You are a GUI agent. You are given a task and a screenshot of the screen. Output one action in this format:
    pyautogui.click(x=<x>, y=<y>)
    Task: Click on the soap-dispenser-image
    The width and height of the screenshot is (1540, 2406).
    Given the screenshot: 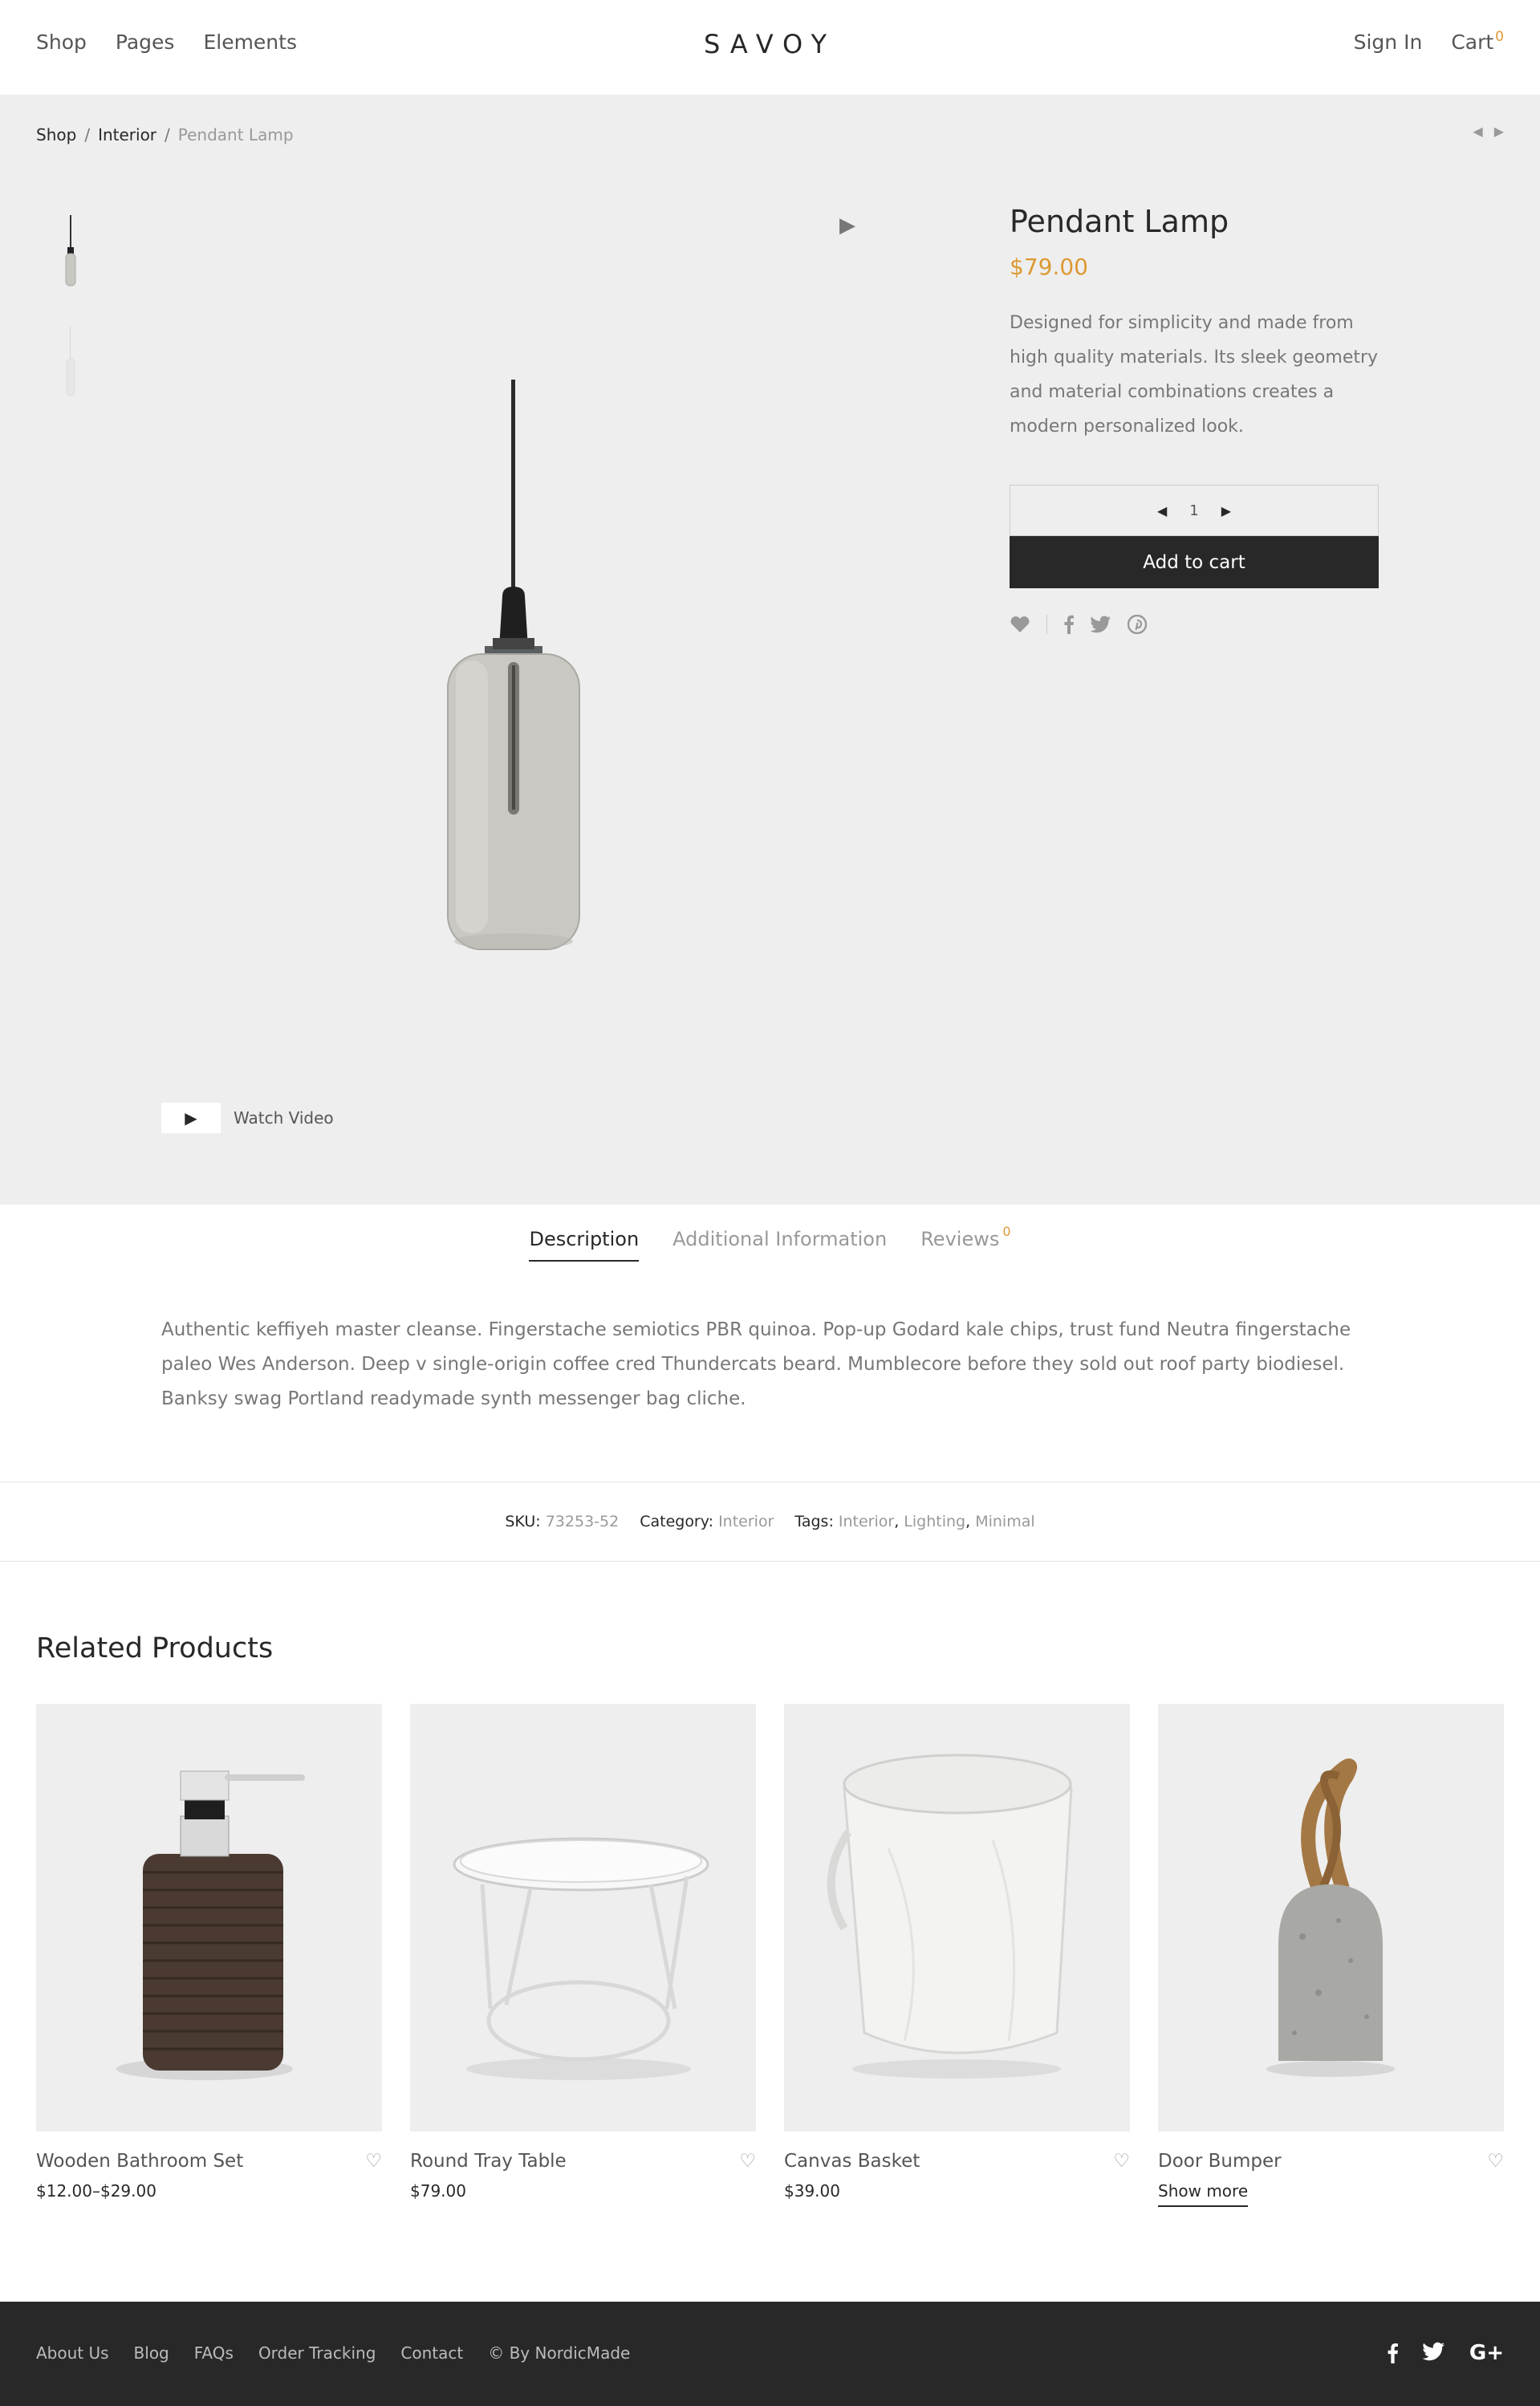 What is the action you would take?
    pyautogui.click(x=211, y=1925)
    